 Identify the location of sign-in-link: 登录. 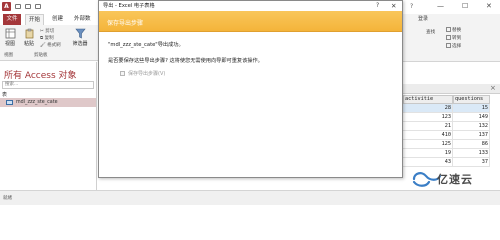
(423, 18).